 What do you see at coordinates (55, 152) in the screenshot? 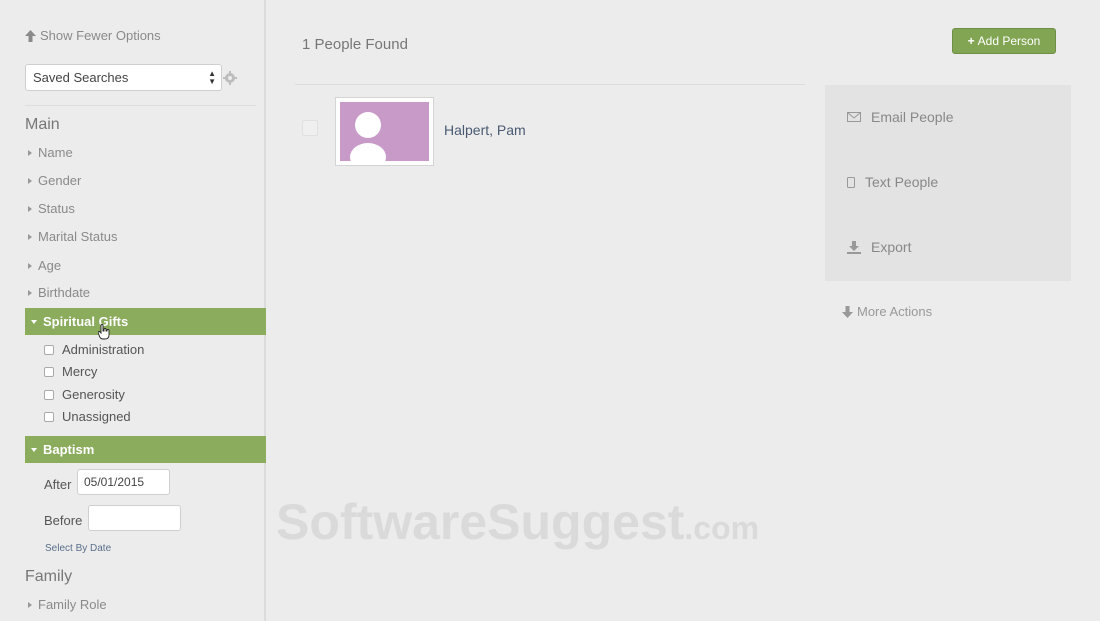
I see `filter-item-label: Name` at bounding box center [55, 152].